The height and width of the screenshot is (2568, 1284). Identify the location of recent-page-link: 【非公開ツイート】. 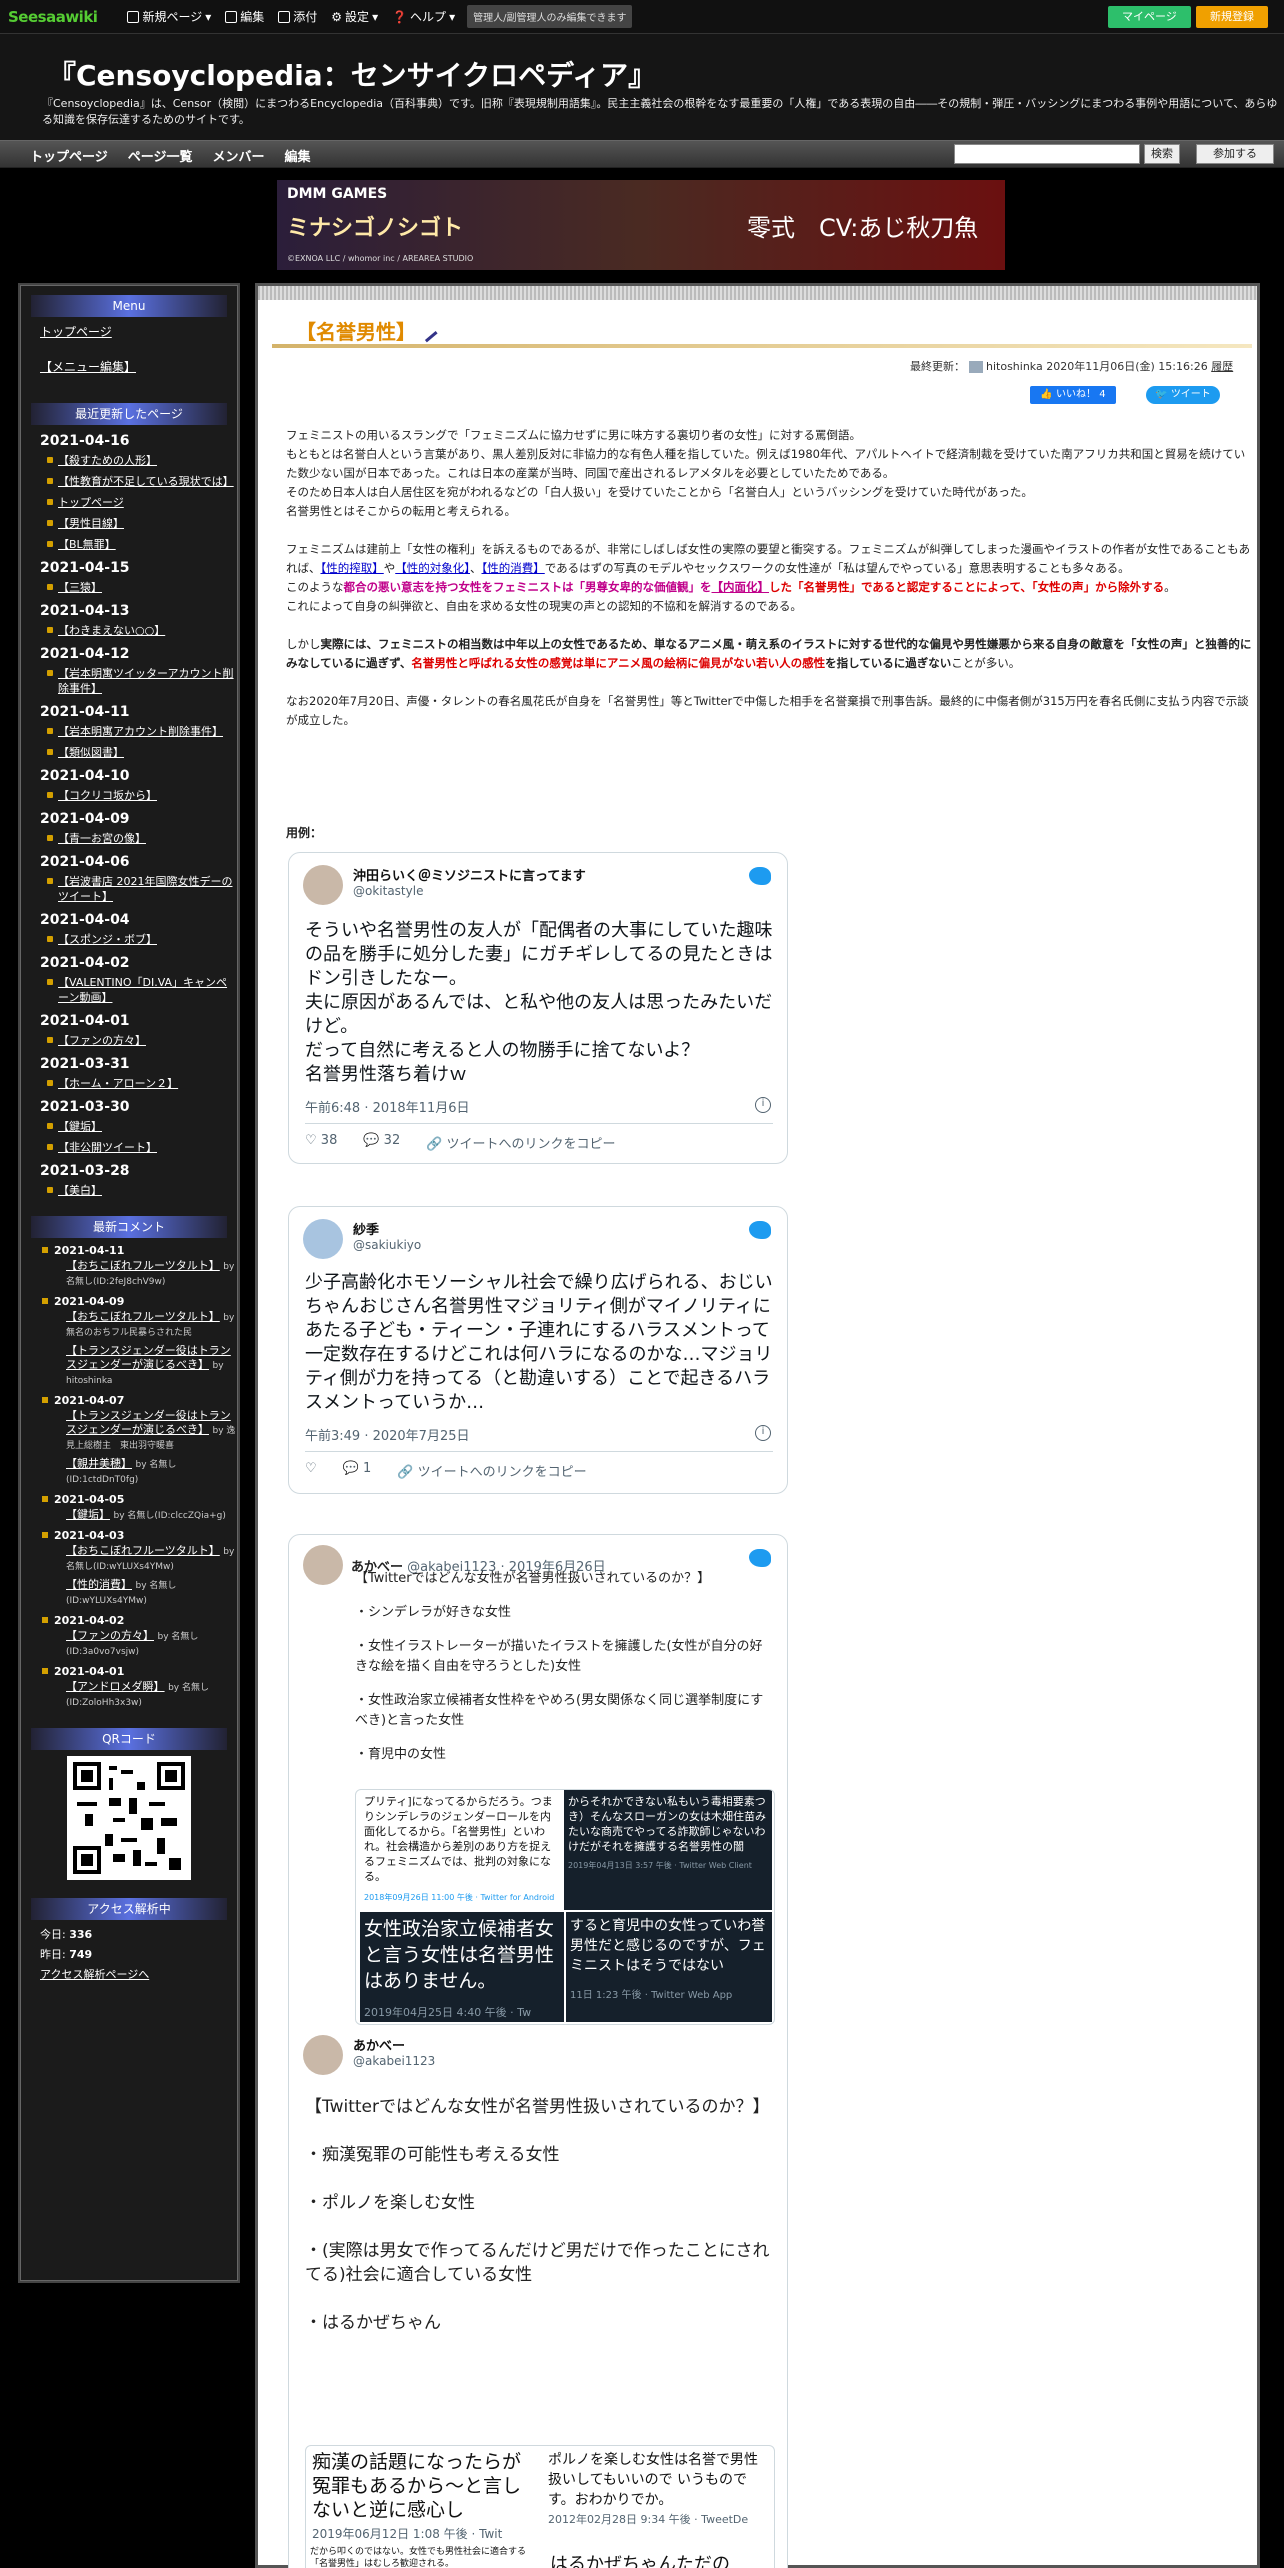
(142, 1147).